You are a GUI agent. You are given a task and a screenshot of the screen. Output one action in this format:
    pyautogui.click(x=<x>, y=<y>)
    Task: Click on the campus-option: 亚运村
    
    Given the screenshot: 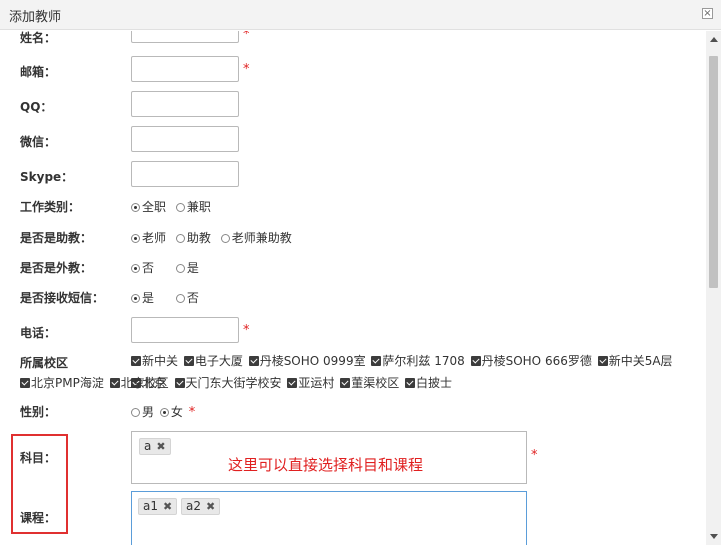 What is the action you would take?
    pyautogui.click(x=310, y=383)
    